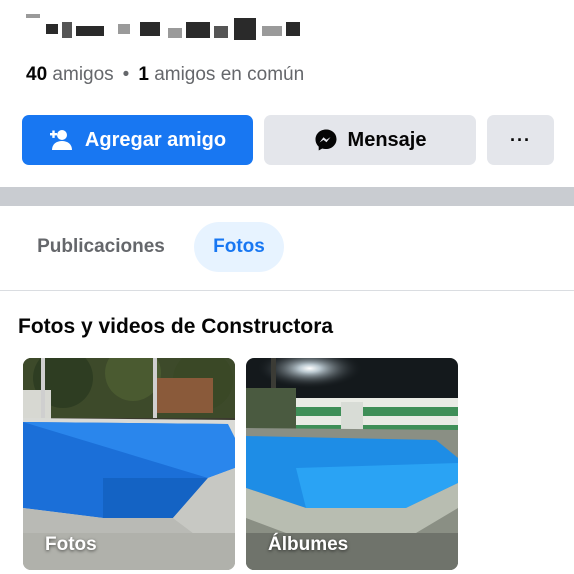 This screenshot has width=574, height=574. What do you see at coordinates (287, 196) in the screenshot?
I see `section-divider` at bounding box center [287, 196].